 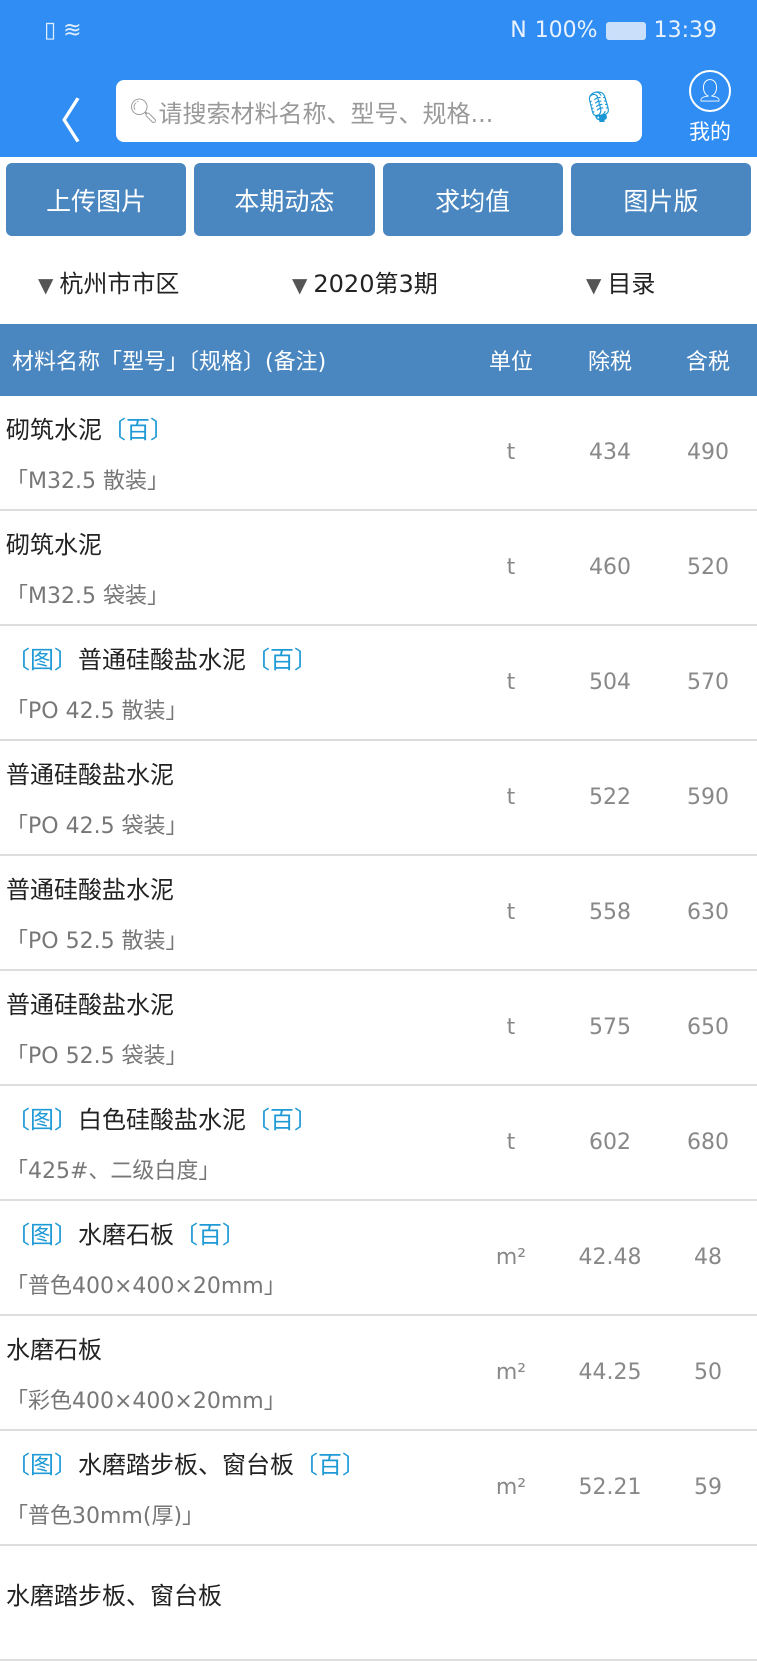 What do you see at coordinates (378, 1488) in the screenshot?
I see `table-row: 〔图〕水磨踏步板、窗台板〔百〕 「普色30mm(厚)」 m² 52.21 59` at bounding box center [378, 1488].